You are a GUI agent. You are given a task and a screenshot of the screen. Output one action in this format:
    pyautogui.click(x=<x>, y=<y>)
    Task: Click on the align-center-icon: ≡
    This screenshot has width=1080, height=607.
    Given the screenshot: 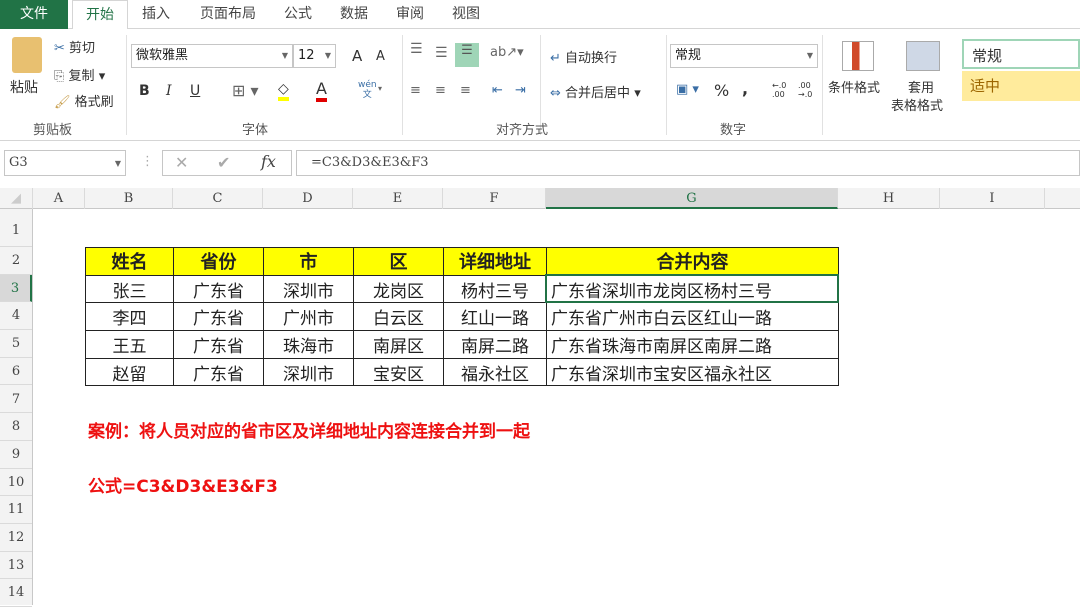 What is the action you would take?
    pyautogui.click(x=440, y=90)
    